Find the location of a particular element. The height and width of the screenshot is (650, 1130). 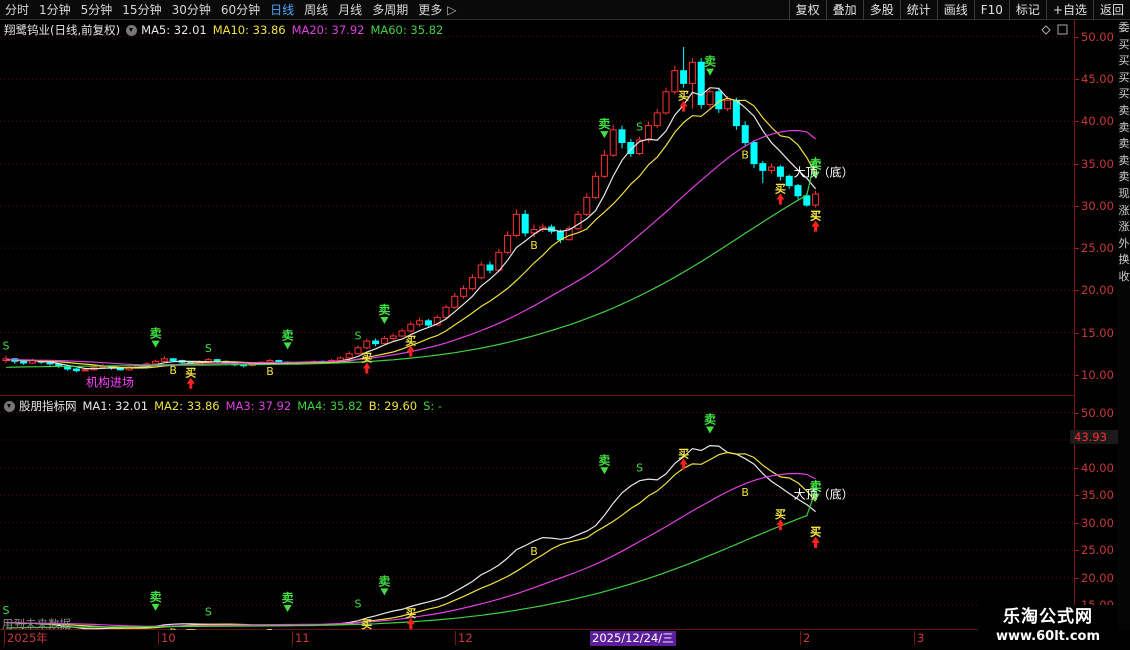

legend-ma-0: MA5: 32.01 is located at coordinates (174, 30).